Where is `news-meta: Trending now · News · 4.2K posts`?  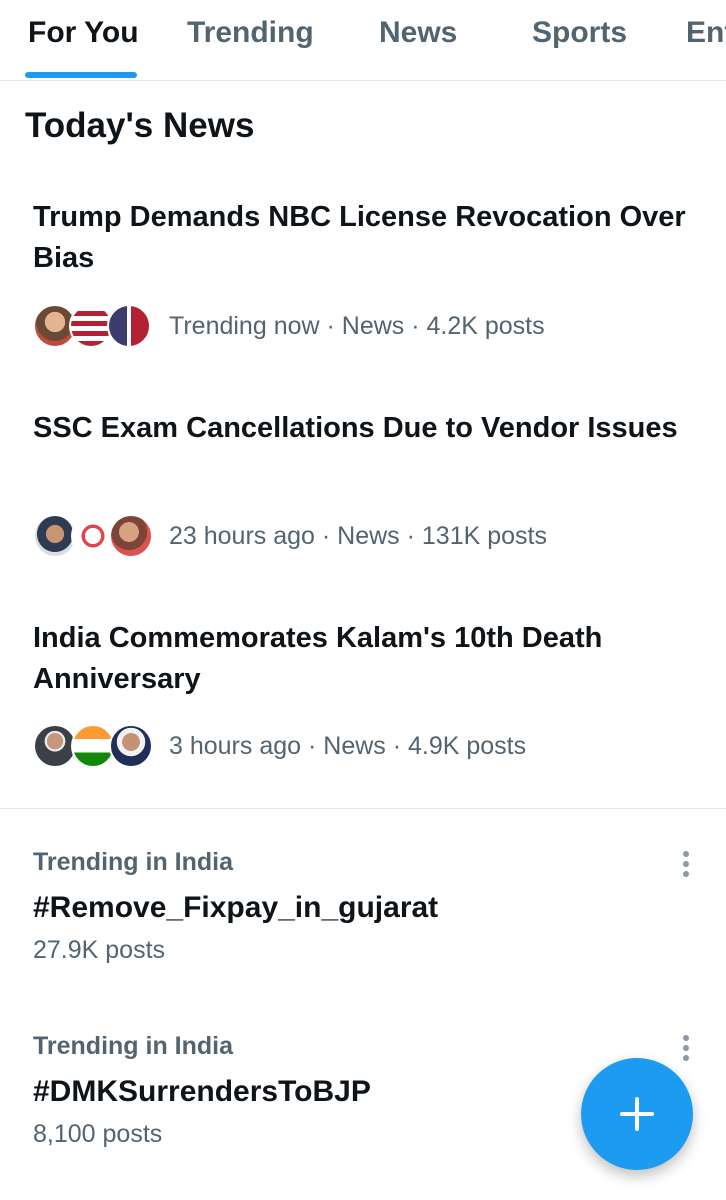 news-meta: Trending now · News · 4.2K posts is located at coordinates (289, 326).